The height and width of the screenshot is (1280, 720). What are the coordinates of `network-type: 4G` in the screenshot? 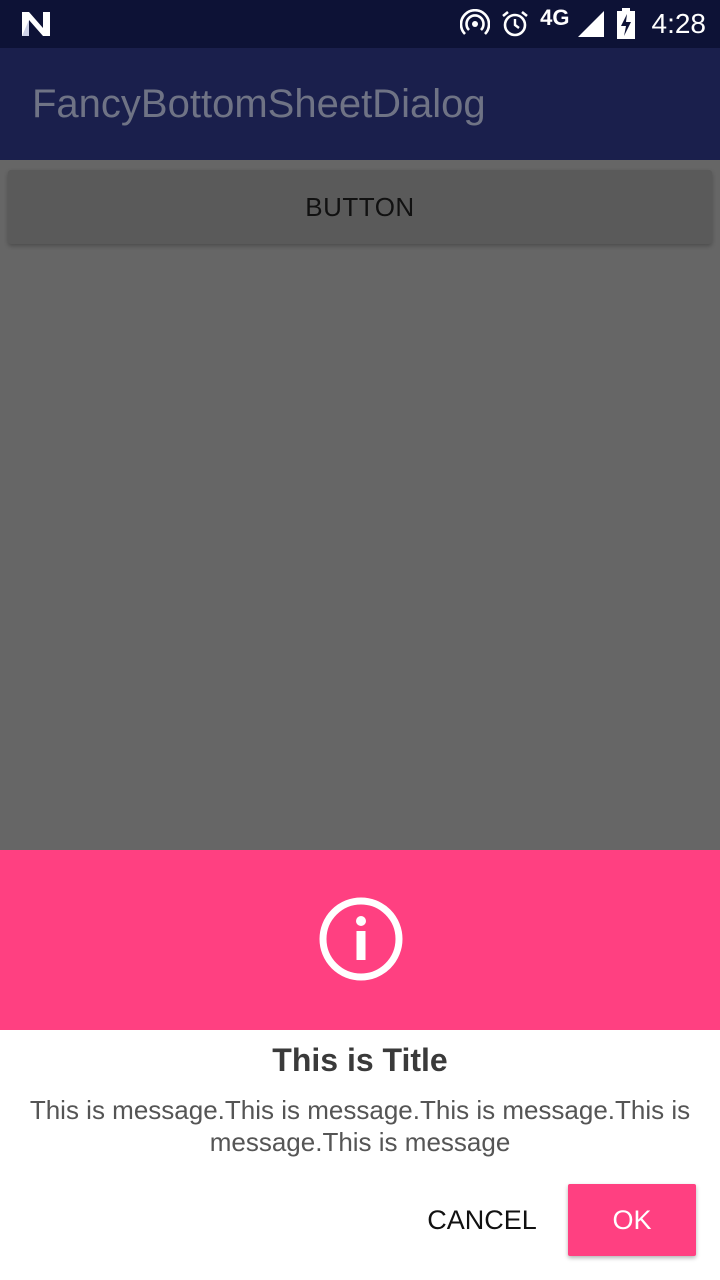 It's located at (555, 17).